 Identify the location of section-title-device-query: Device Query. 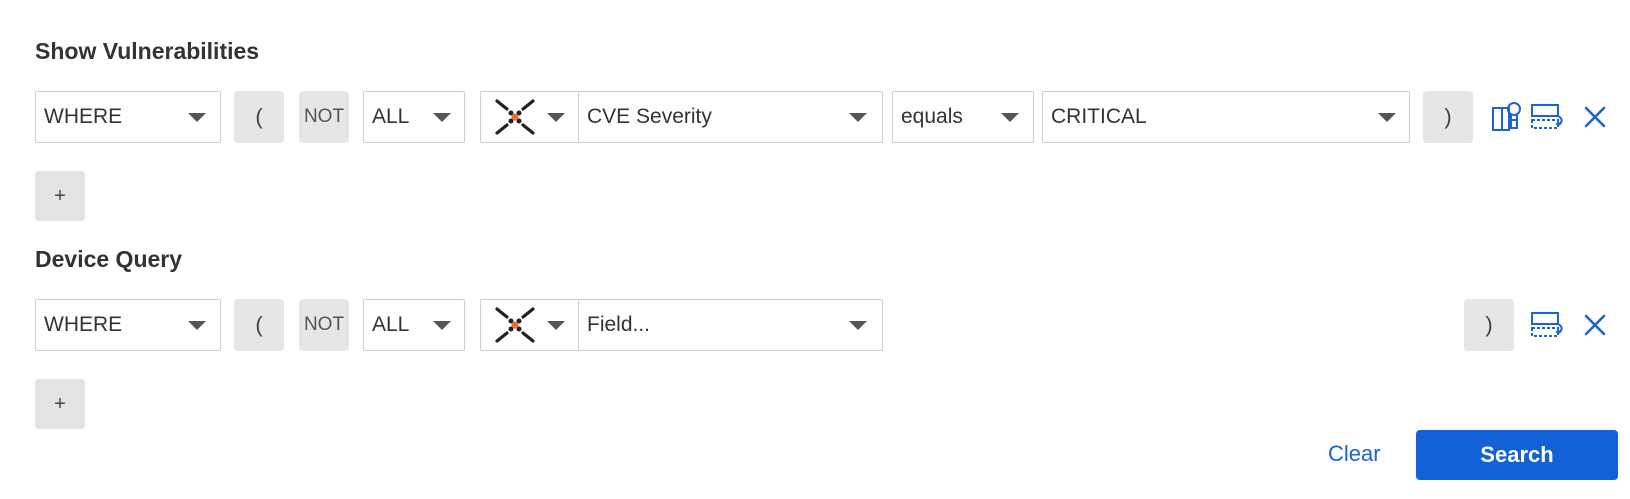
(109, 259).